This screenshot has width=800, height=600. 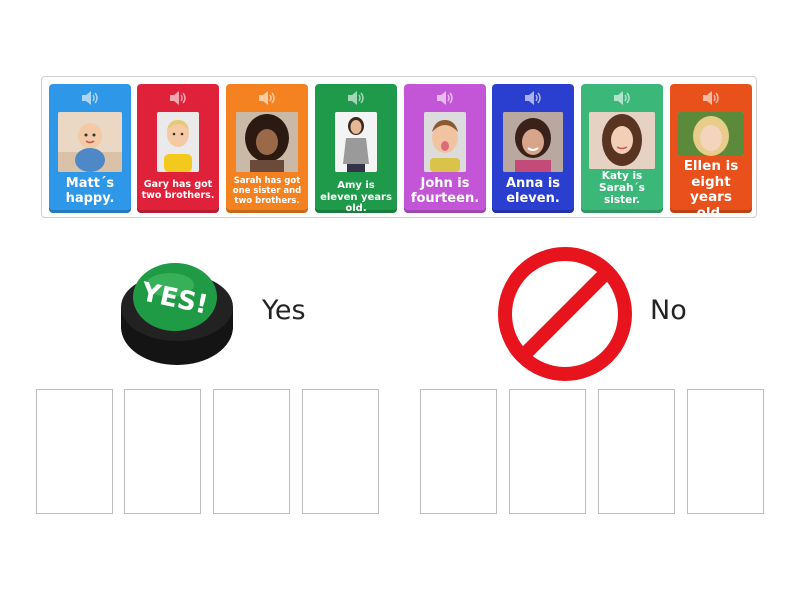 I want to click on boy-tongue-photo, so click(x=445, y=142).